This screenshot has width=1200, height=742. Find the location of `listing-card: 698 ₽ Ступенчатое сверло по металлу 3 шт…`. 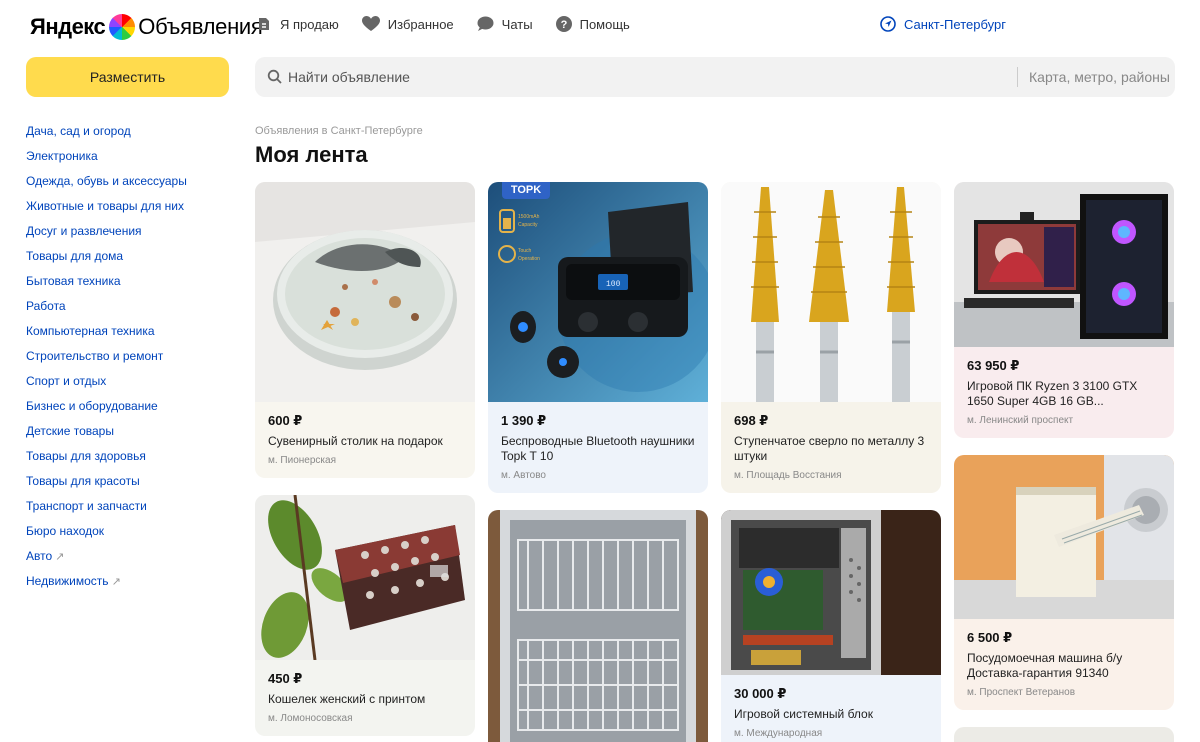

listing-card: 698 ₽ Ступенчатое сверло по металлу 3 шт… is located at coordinates (831, 337).